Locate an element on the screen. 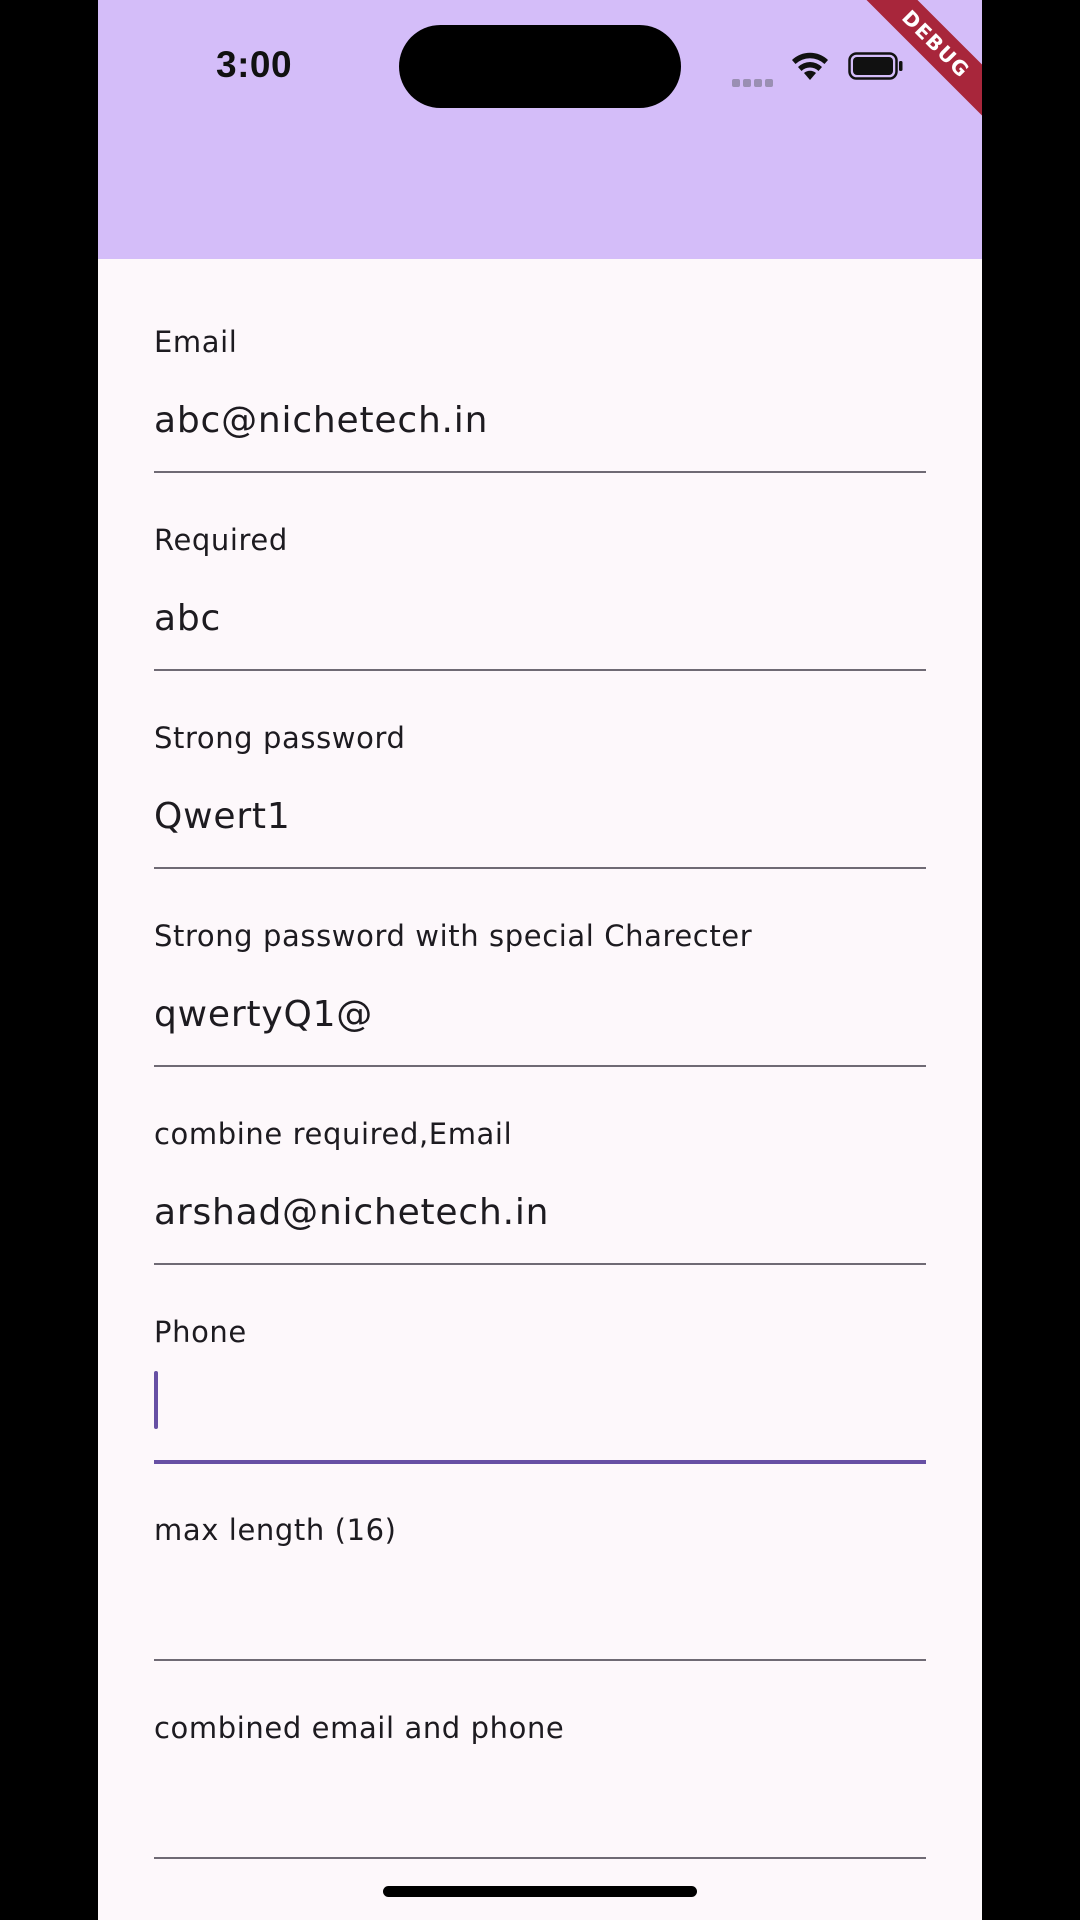 This screenshot has height=1920, width=1080. email-phone-field-underline is located at coordinates (540, 1858).